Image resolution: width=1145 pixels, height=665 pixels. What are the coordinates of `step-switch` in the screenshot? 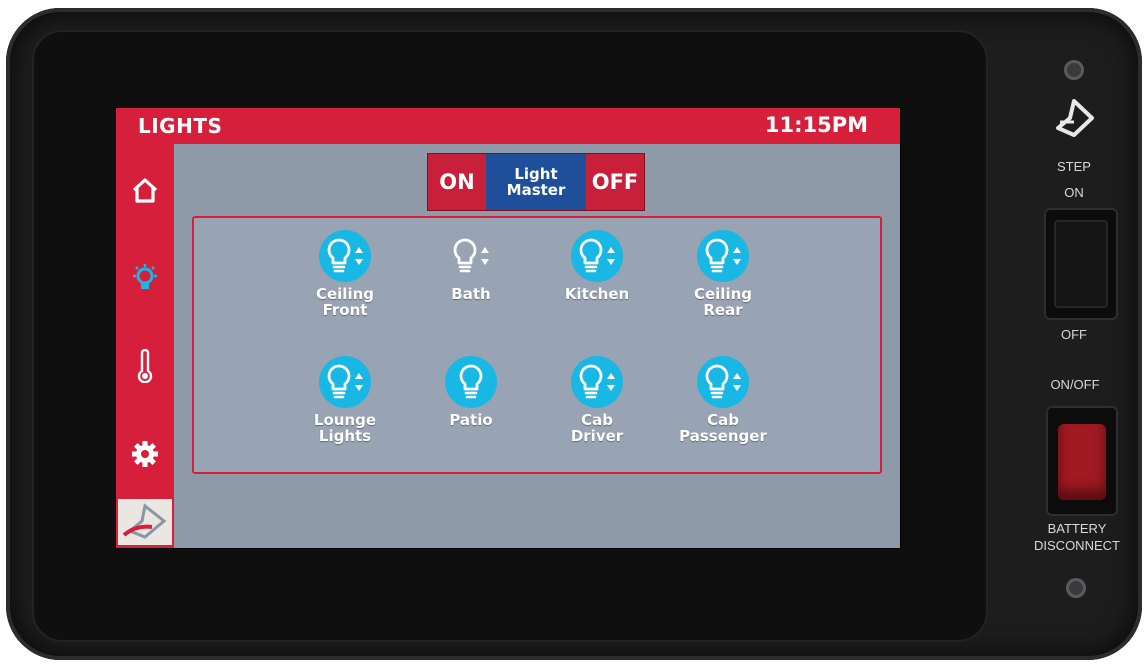 It's located at (1081, 264).